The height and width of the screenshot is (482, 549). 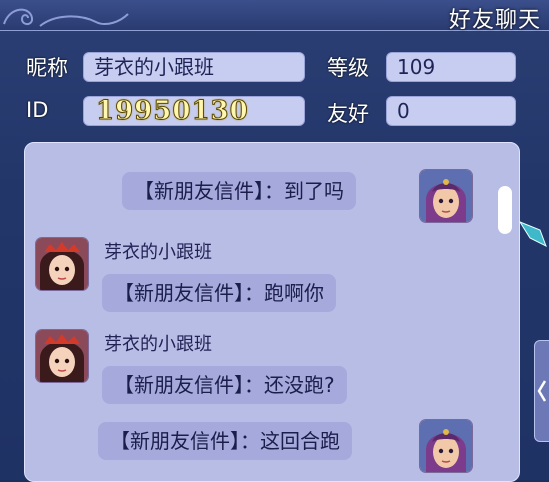 I want to click on chat-bubble: 【新朋友信件】：这回合跑, so click(x=225, y=441).